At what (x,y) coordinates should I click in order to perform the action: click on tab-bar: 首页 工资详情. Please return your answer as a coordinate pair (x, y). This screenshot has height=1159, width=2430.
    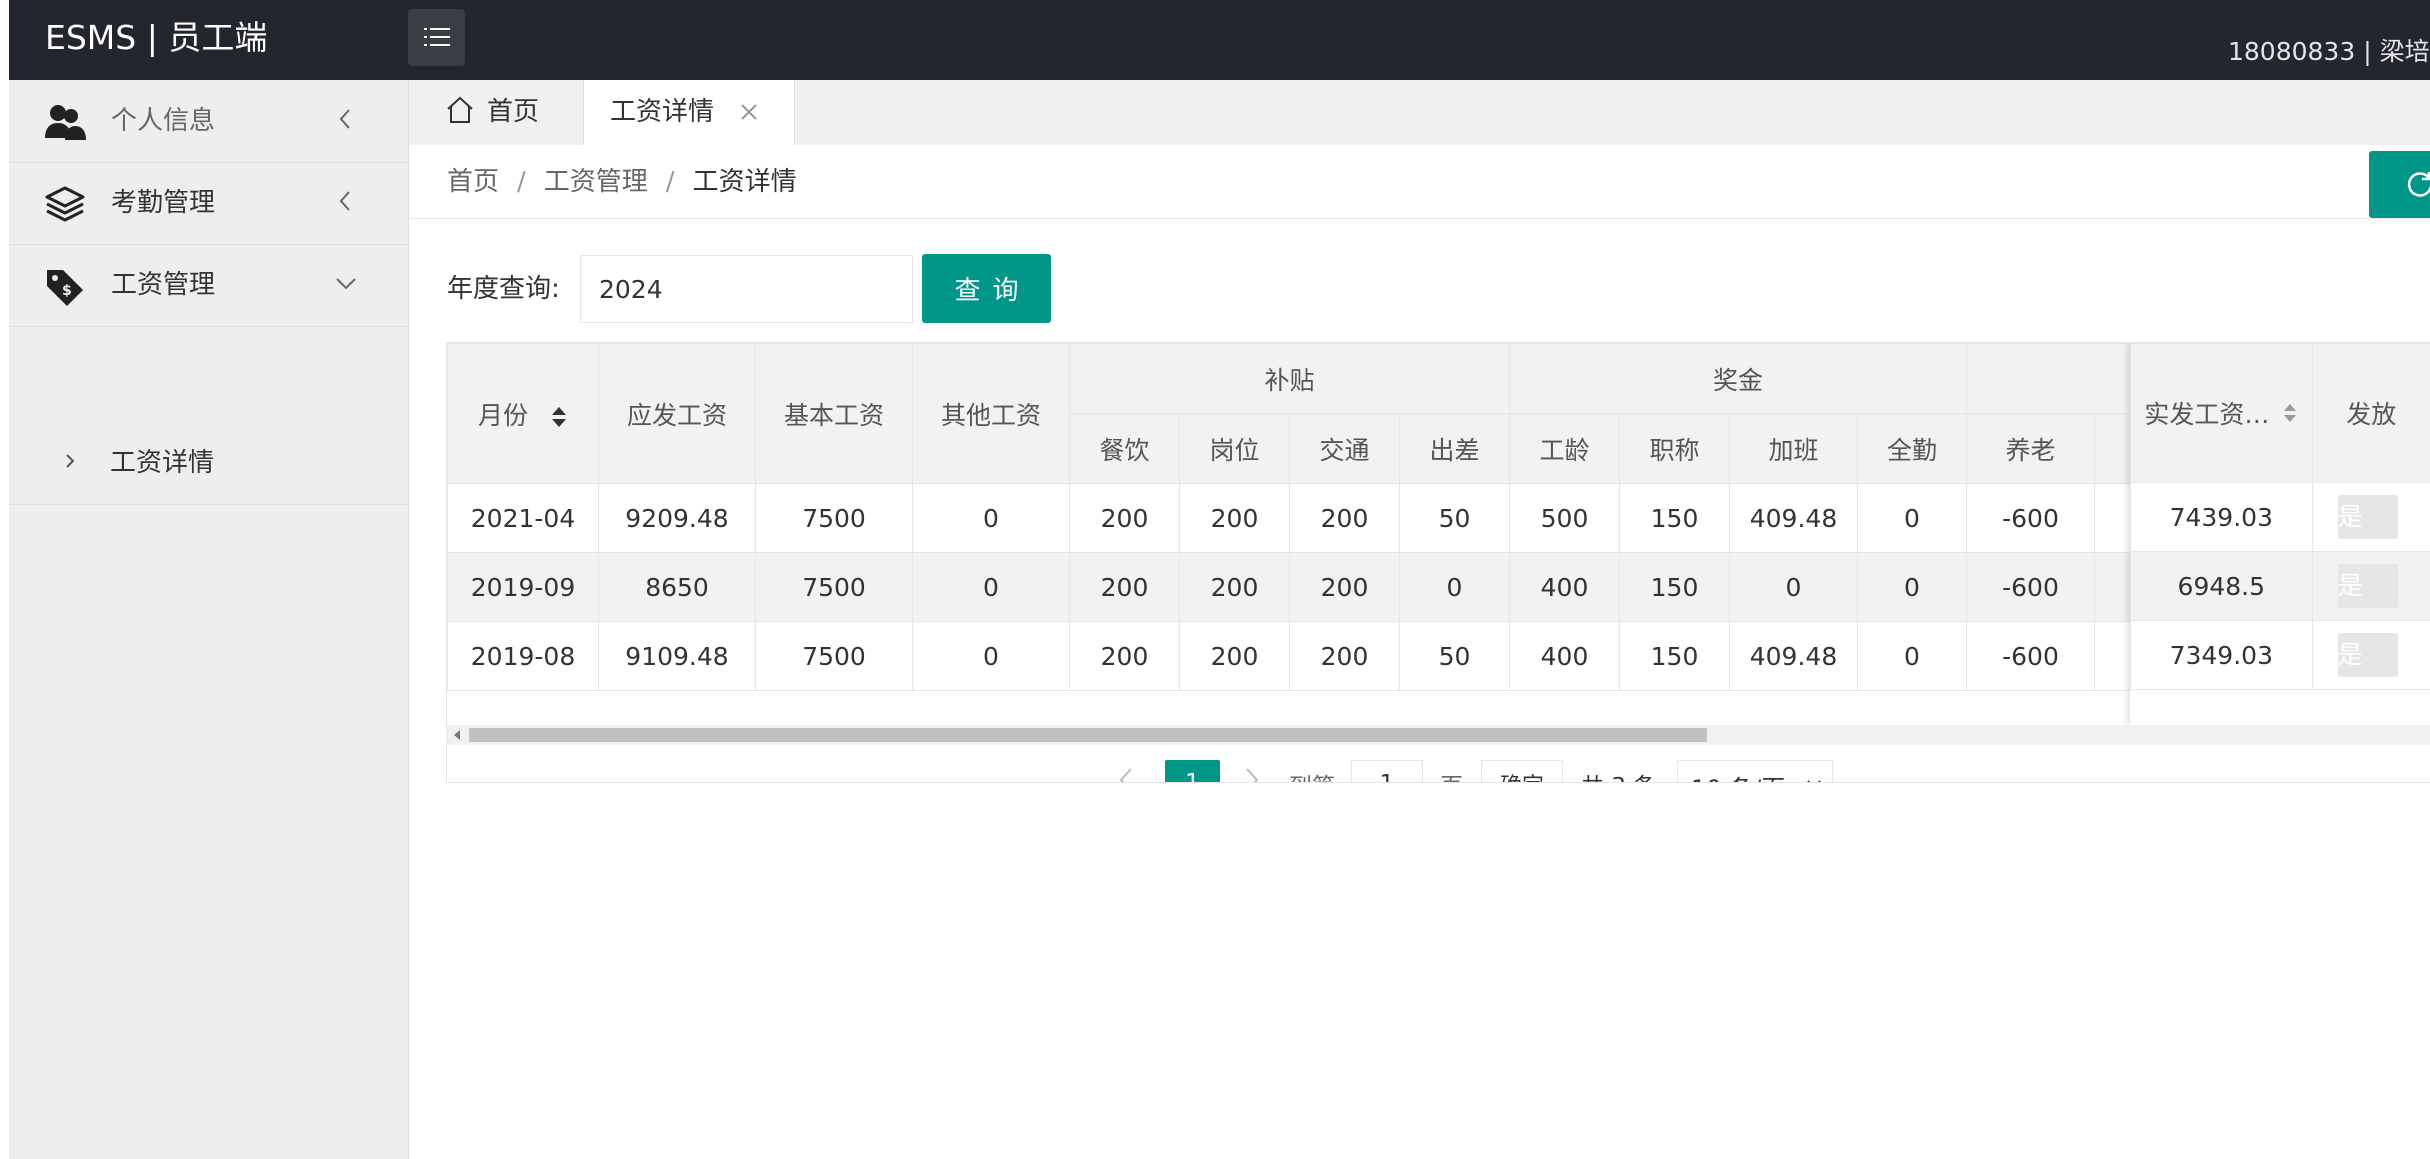
    Looking at the image, I should click on (1419, 113).